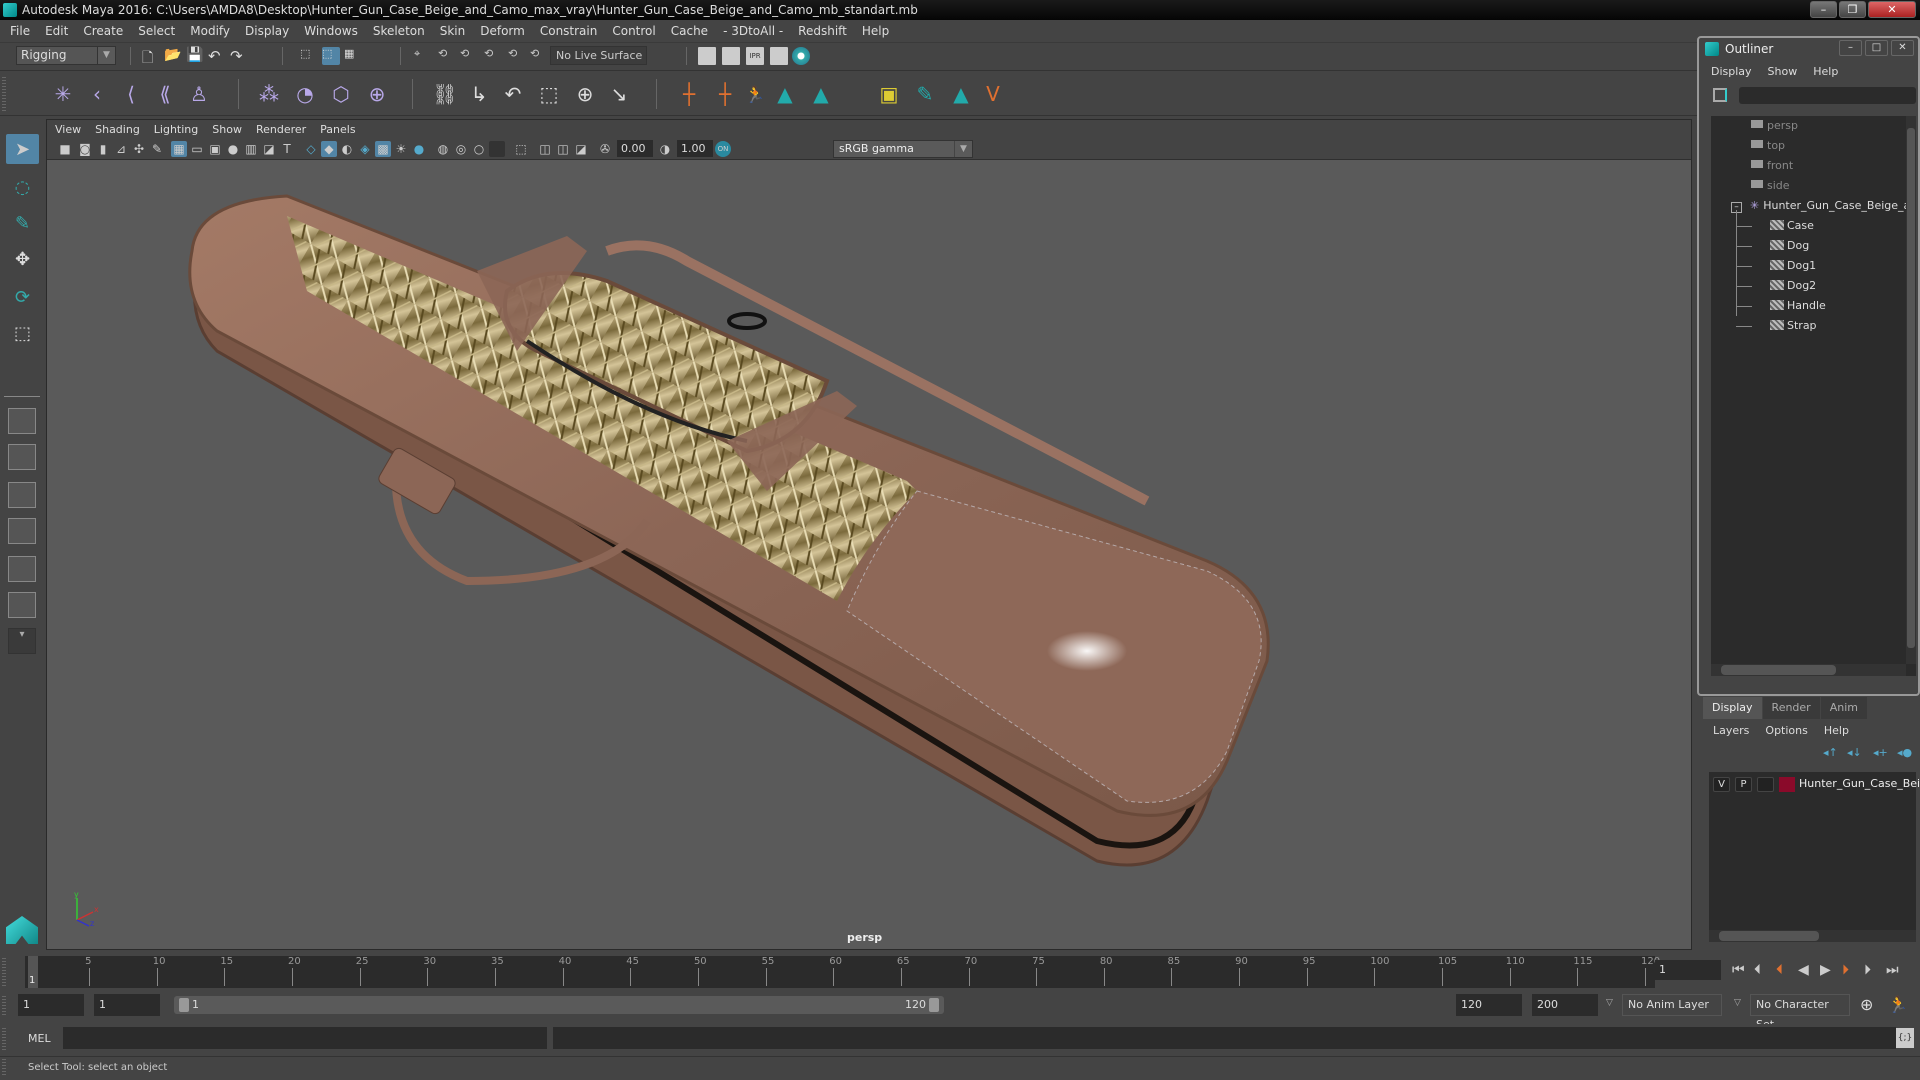 This screenshot has width=1920, height=1080. I want to click on xray-joints-icon: ◎, so click(461, 149).